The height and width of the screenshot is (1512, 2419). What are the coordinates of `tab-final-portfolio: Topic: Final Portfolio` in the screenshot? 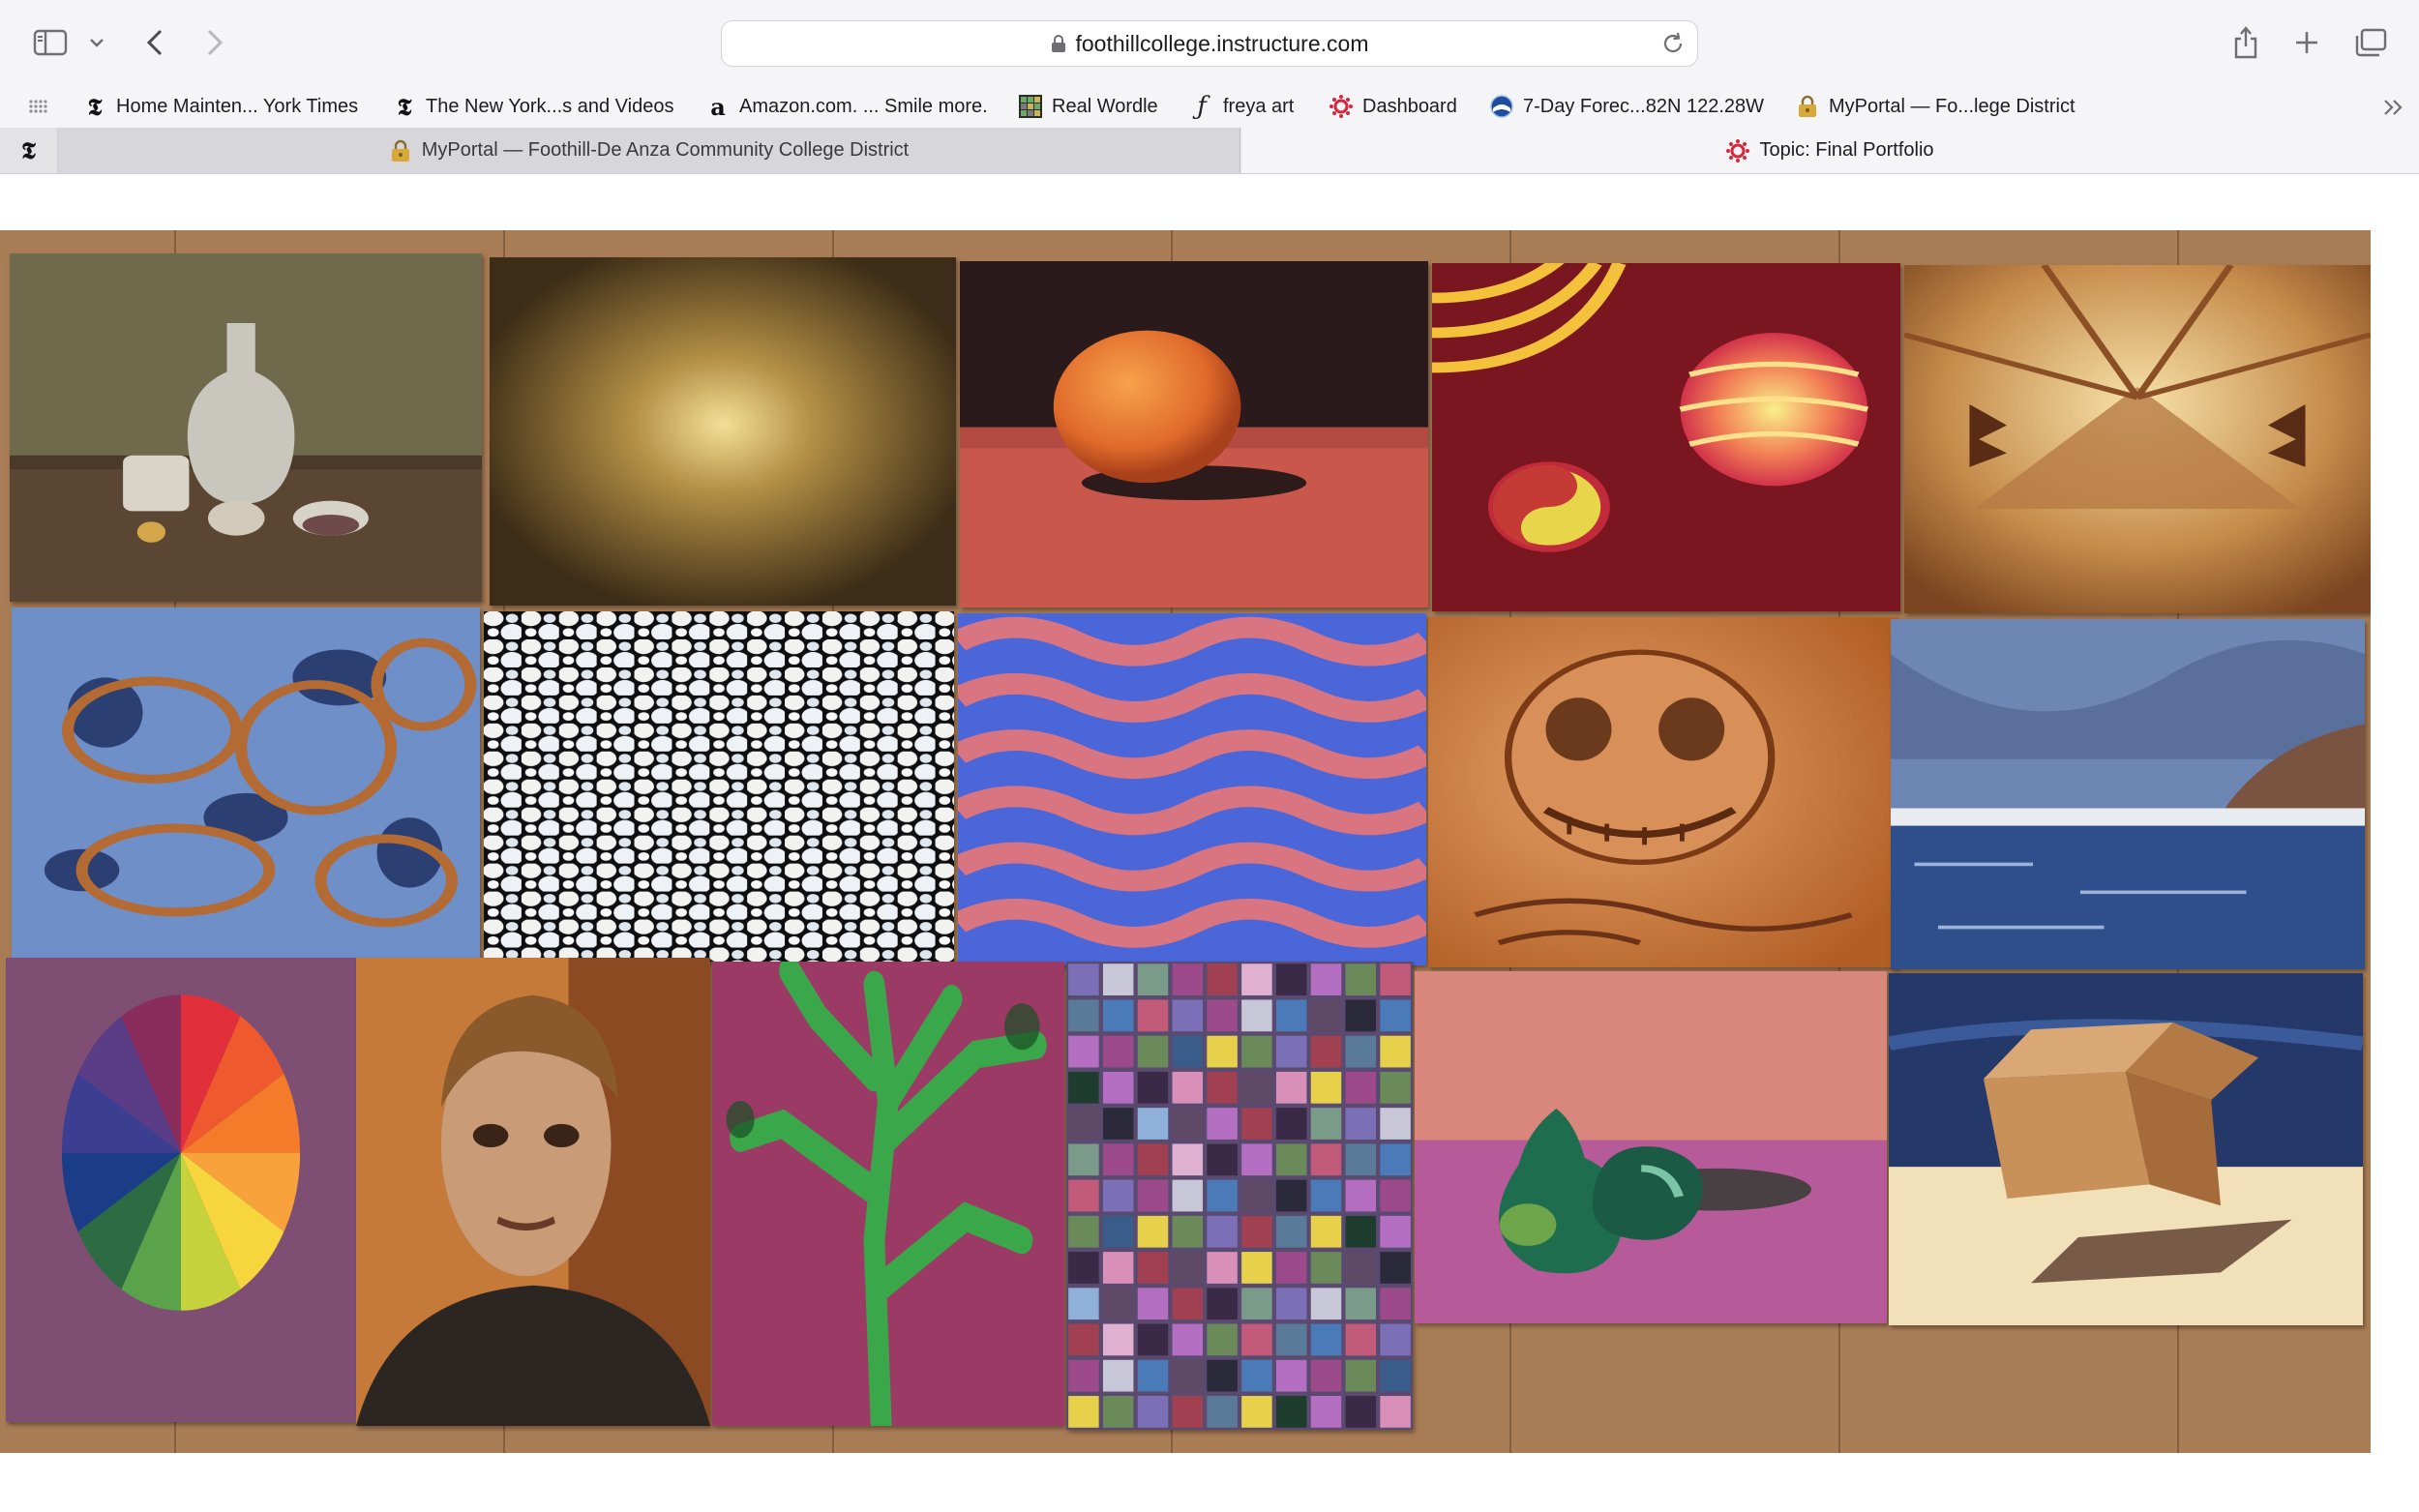 It's located at (1830, 151).